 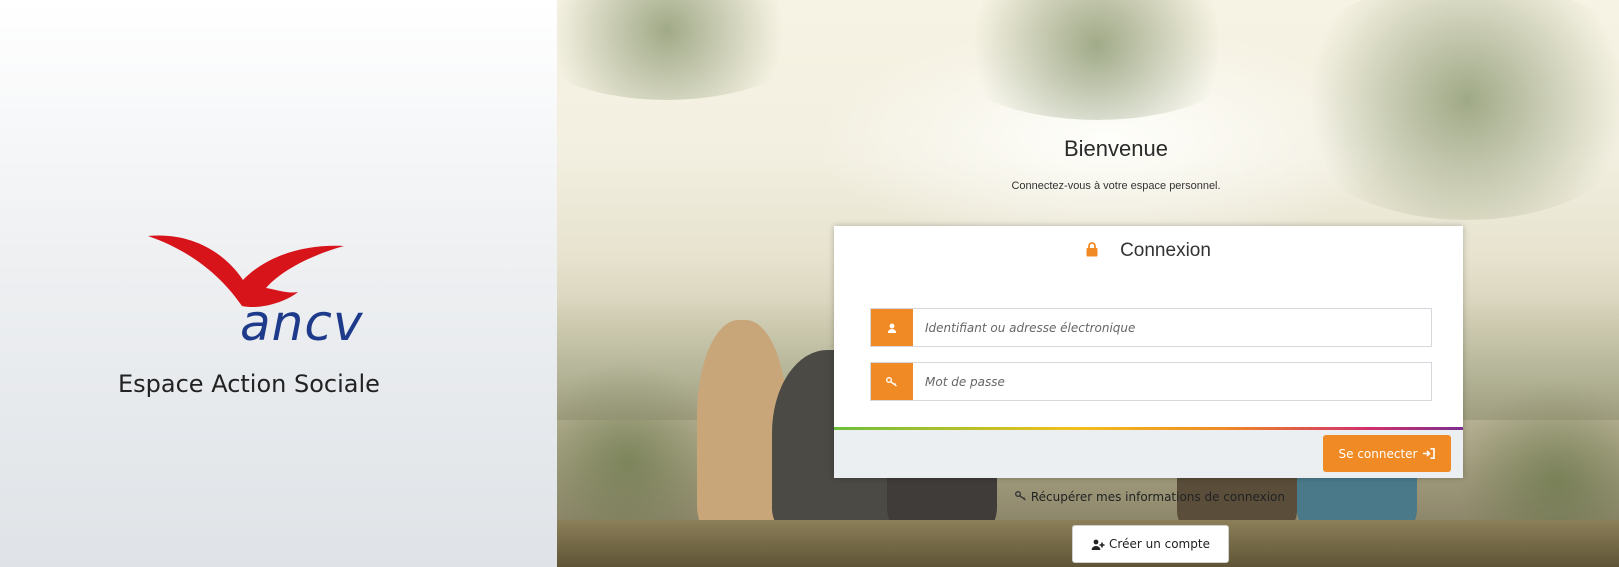 I want to click on user-icon, so click(x=892, y=327).